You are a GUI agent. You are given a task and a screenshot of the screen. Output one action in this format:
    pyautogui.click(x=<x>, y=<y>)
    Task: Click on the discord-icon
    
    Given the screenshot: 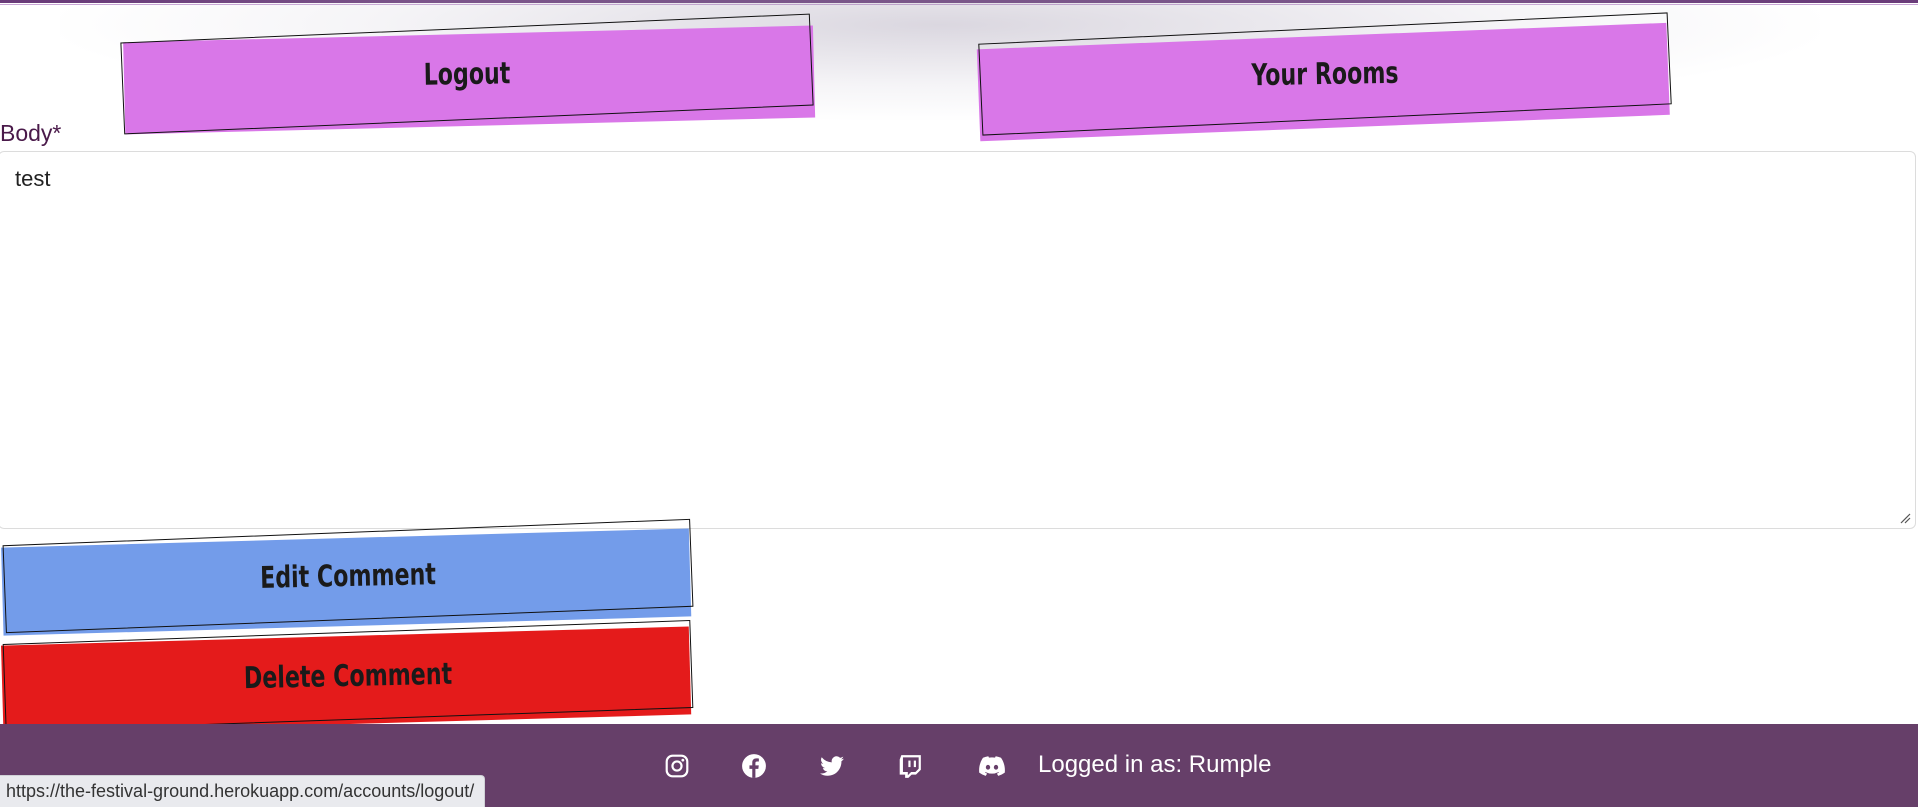 What is the action you would take?
    pyautogui.click(x=992, y=766)
    